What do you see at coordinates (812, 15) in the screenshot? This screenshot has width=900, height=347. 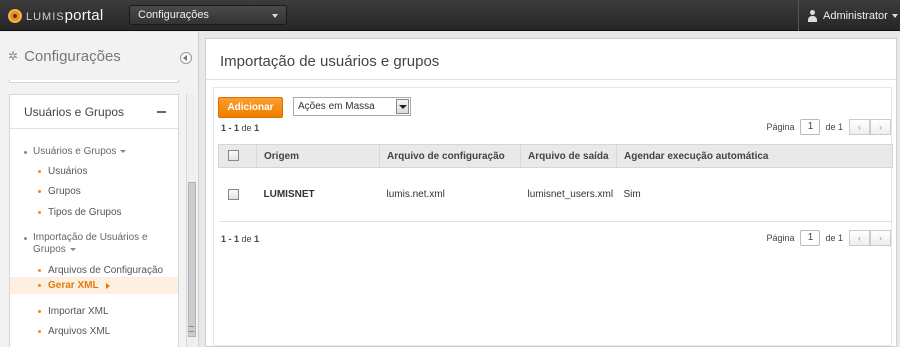 I see `user-icon` at bounding box center [812, 15].